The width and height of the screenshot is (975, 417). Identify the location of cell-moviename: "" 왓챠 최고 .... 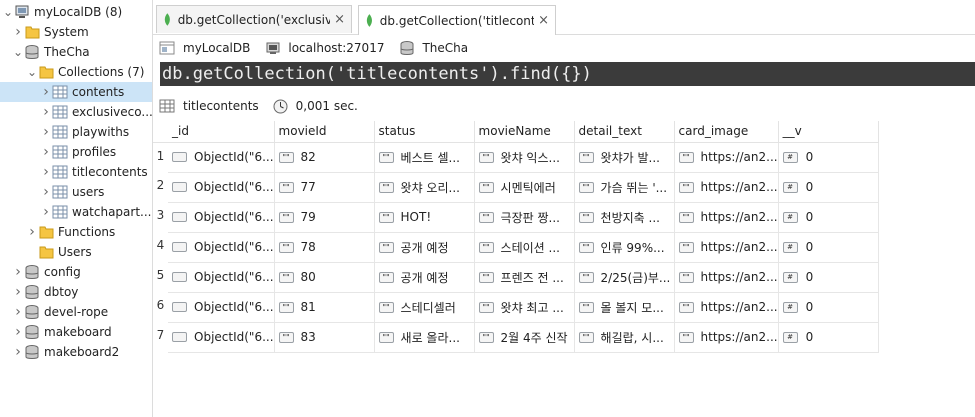
(524, 307).